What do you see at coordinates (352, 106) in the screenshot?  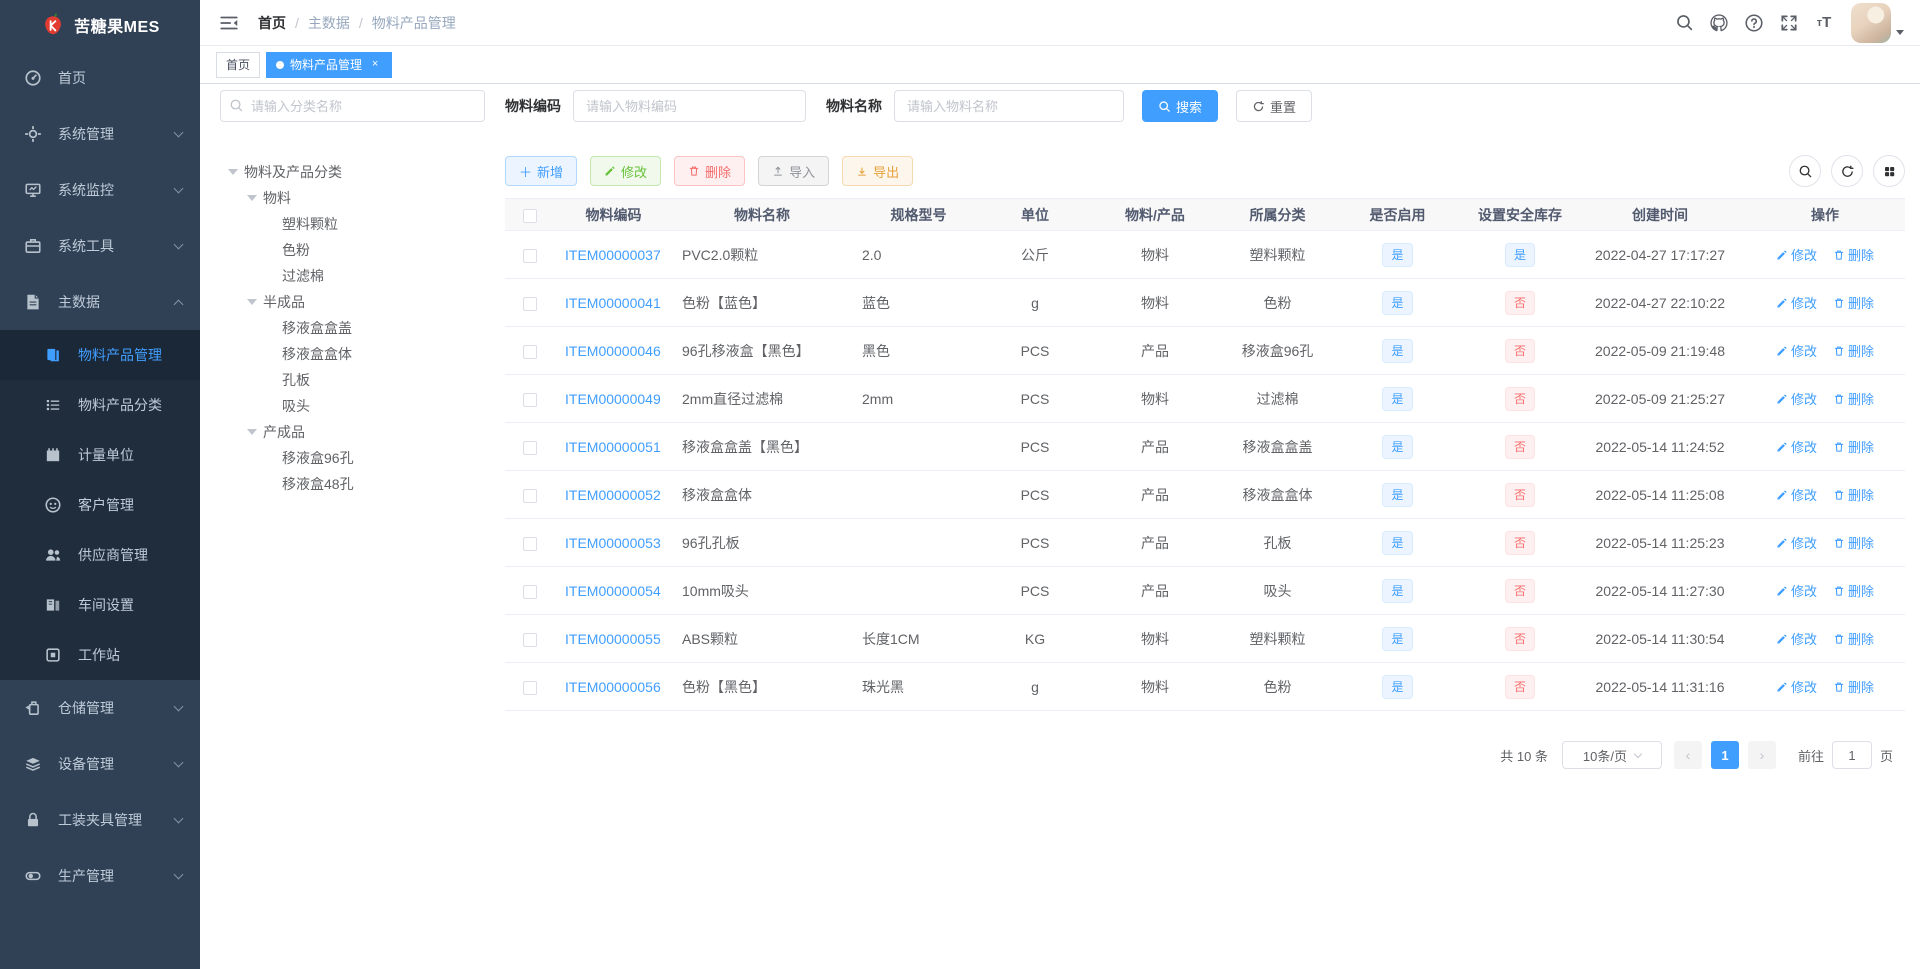 I see `category-search-input` at bounding box center [352, 106].